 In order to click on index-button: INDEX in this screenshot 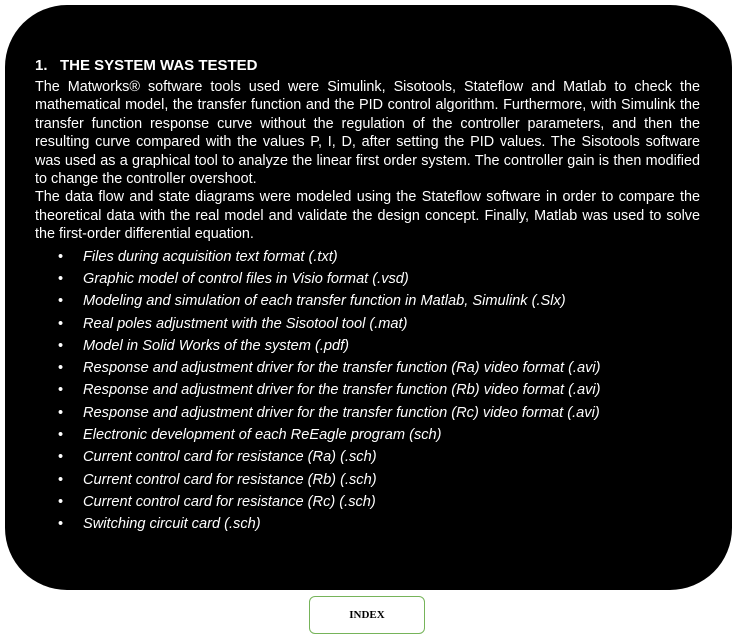, I will do `click(367, 615)`.